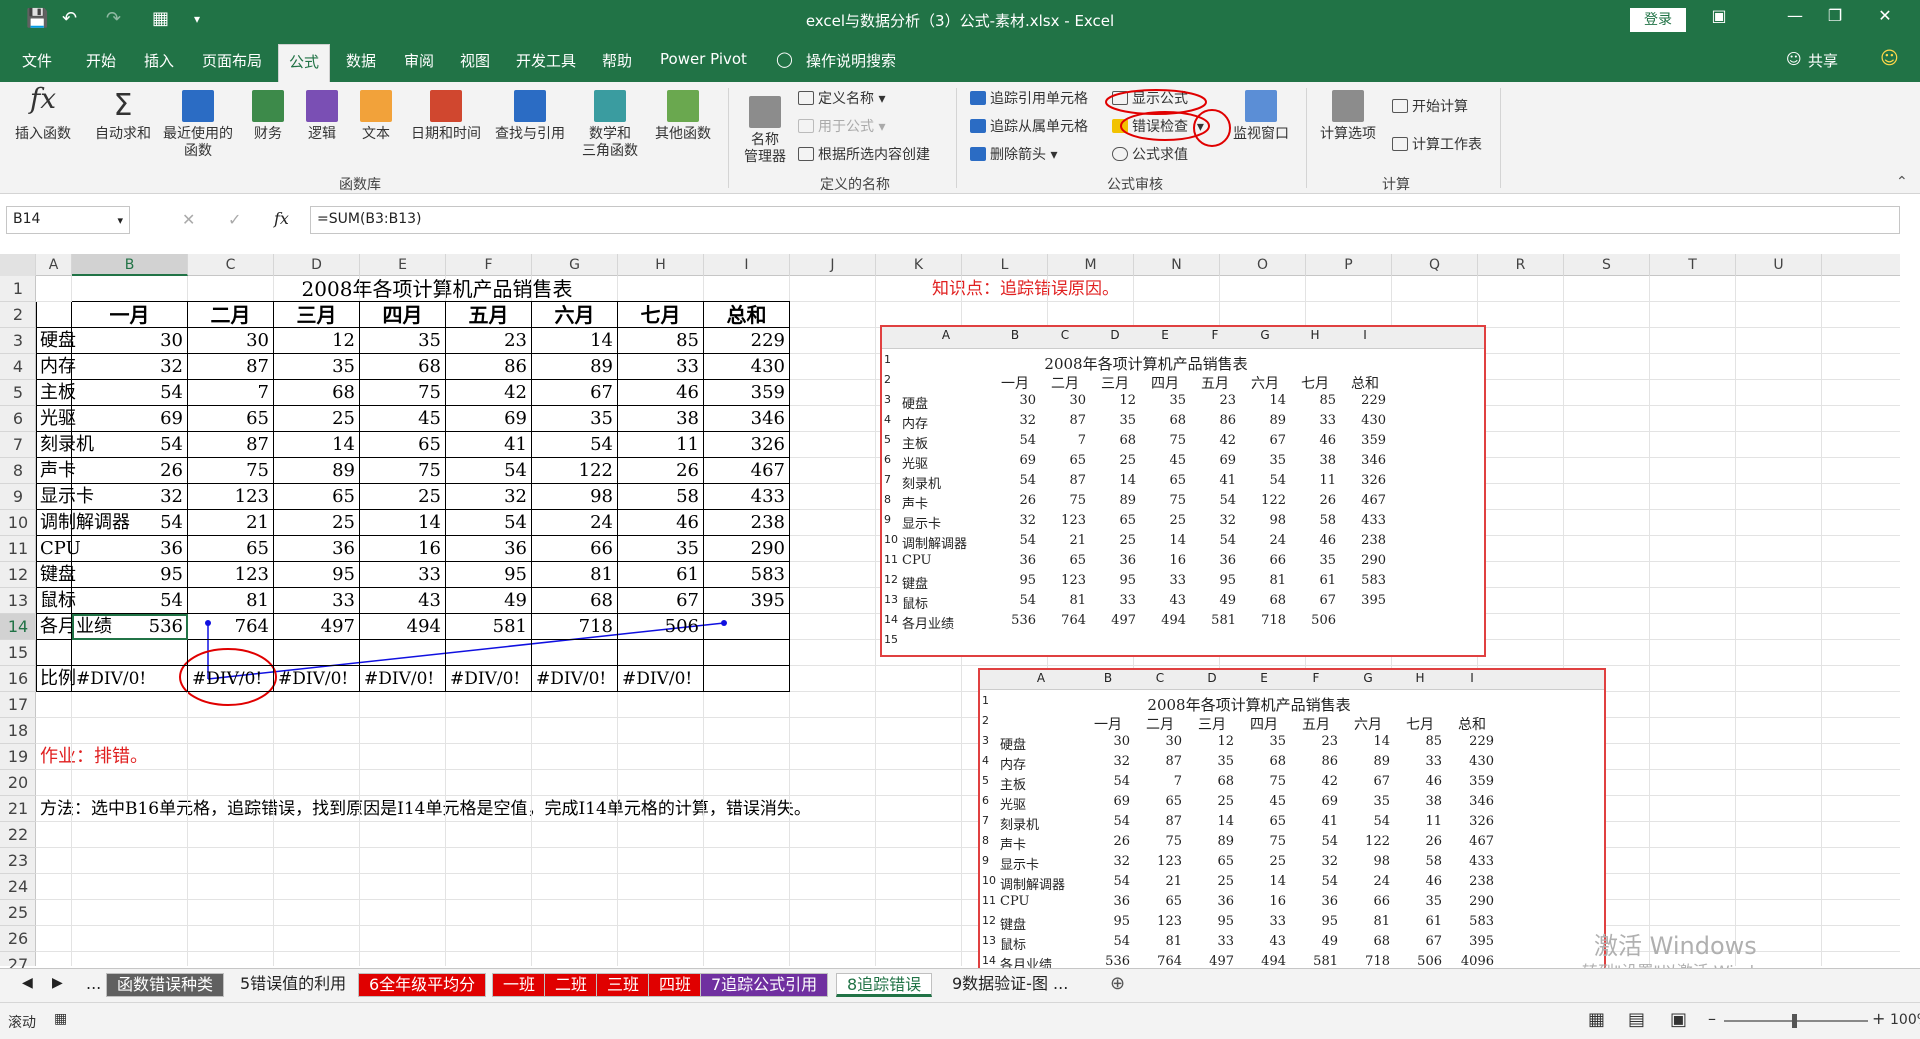 Image resolution: width=1920 pixels, height=1039 pixels. Describe the element at coordinates (231, 627) in the screenshot. I see `total-cell: 764` at that location.